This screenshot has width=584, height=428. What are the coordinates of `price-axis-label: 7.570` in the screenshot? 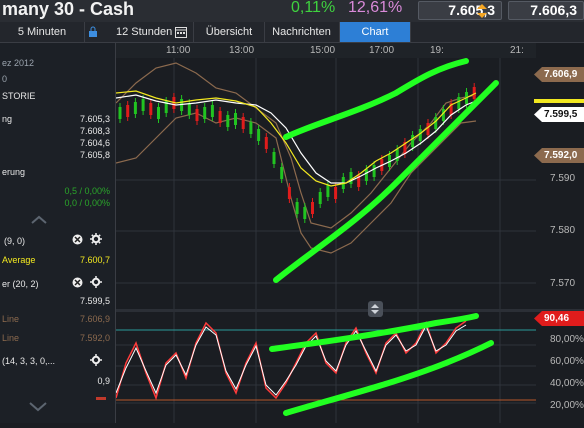 It's located at (563, 283).